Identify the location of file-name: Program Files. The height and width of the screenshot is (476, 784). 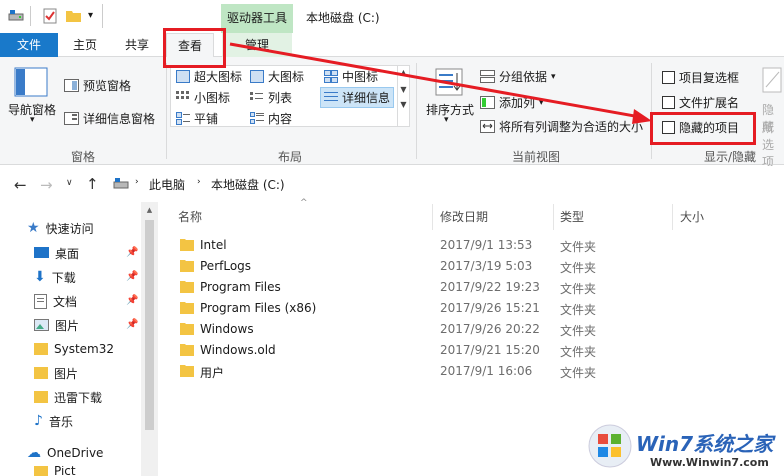
(240, 287).